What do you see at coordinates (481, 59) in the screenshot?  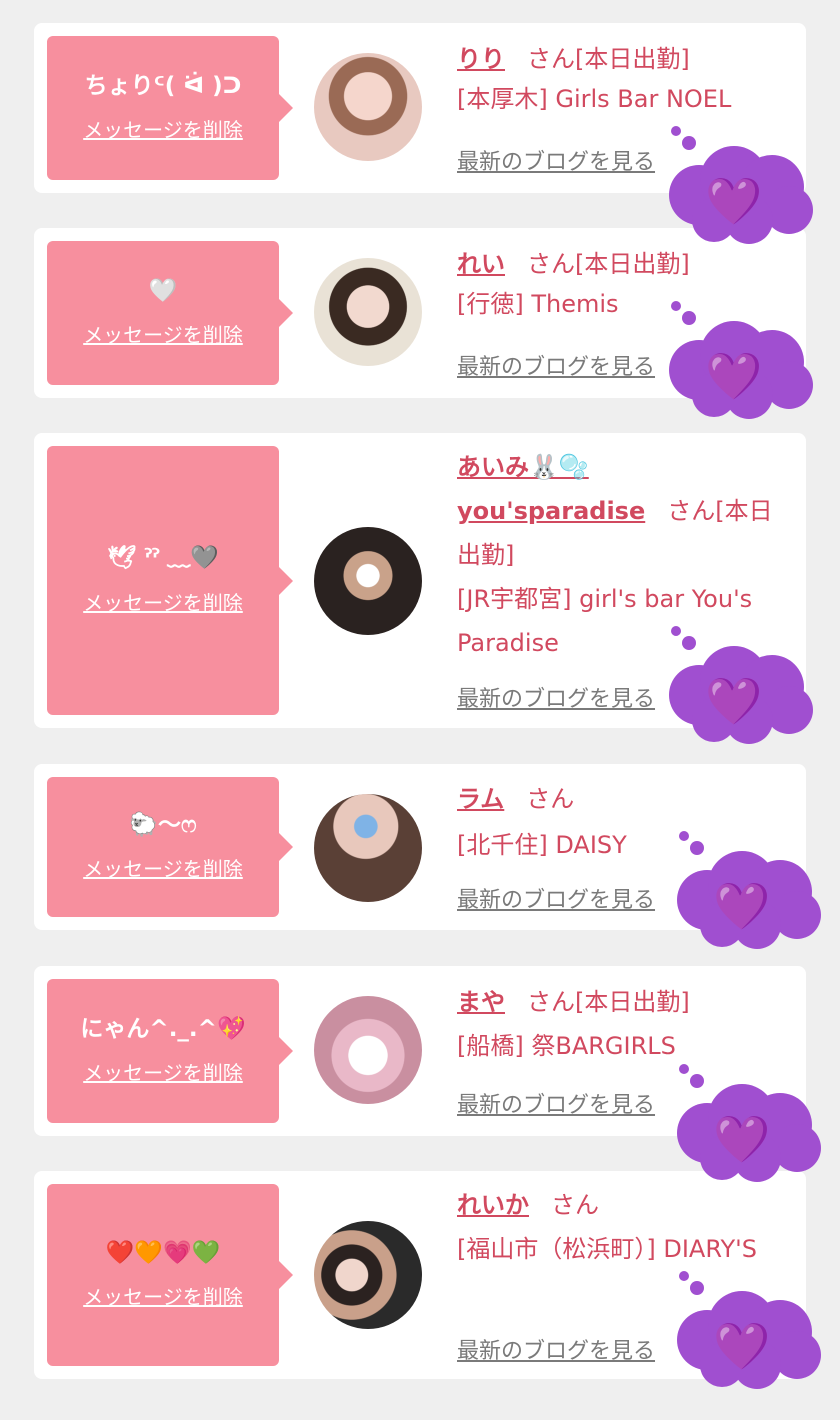 I see `user-name-link: りり` at bounding box center [481, 59].